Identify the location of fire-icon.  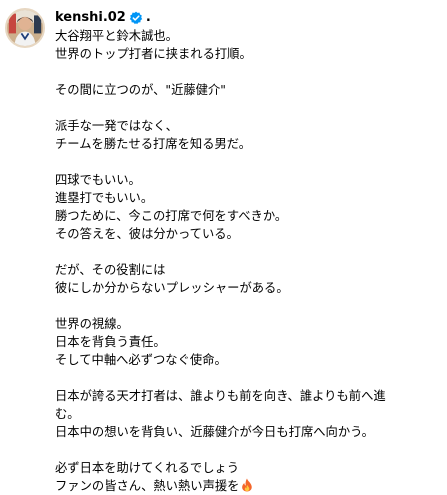
(247, 485).